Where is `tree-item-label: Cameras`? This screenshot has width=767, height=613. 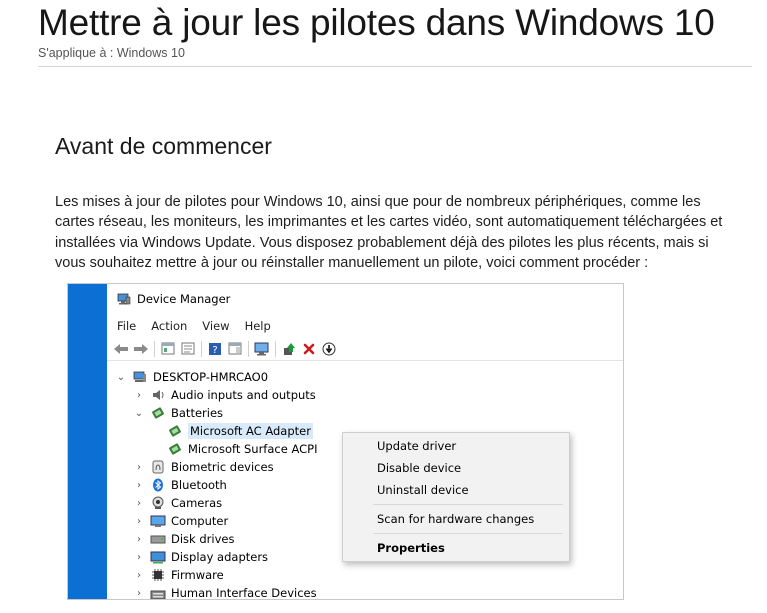
tree-item-label: Cameras is located at coordinates (197, 503).